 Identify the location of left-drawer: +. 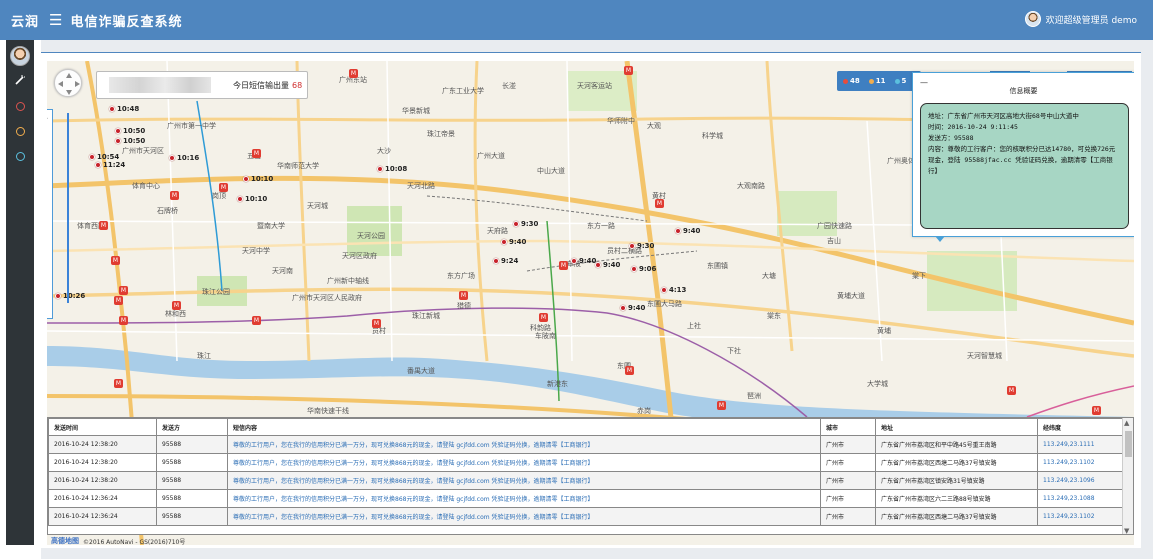
(50, 214).